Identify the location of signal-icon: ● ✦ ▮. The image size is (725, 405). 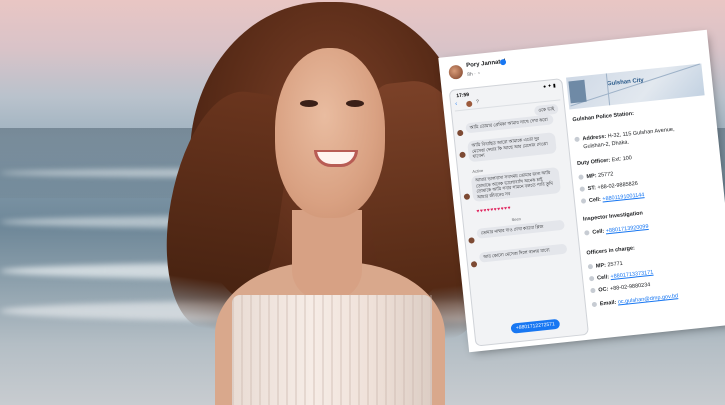
(549, 86).